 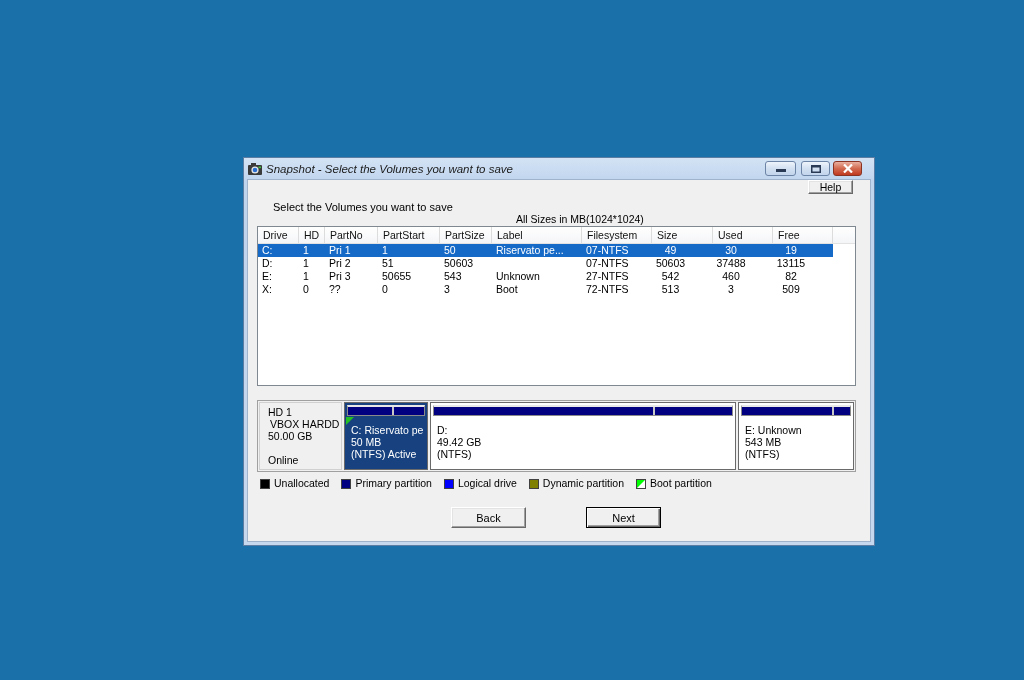 I want to click on table-cell-text: Unknown, so click(x=518, y=276).